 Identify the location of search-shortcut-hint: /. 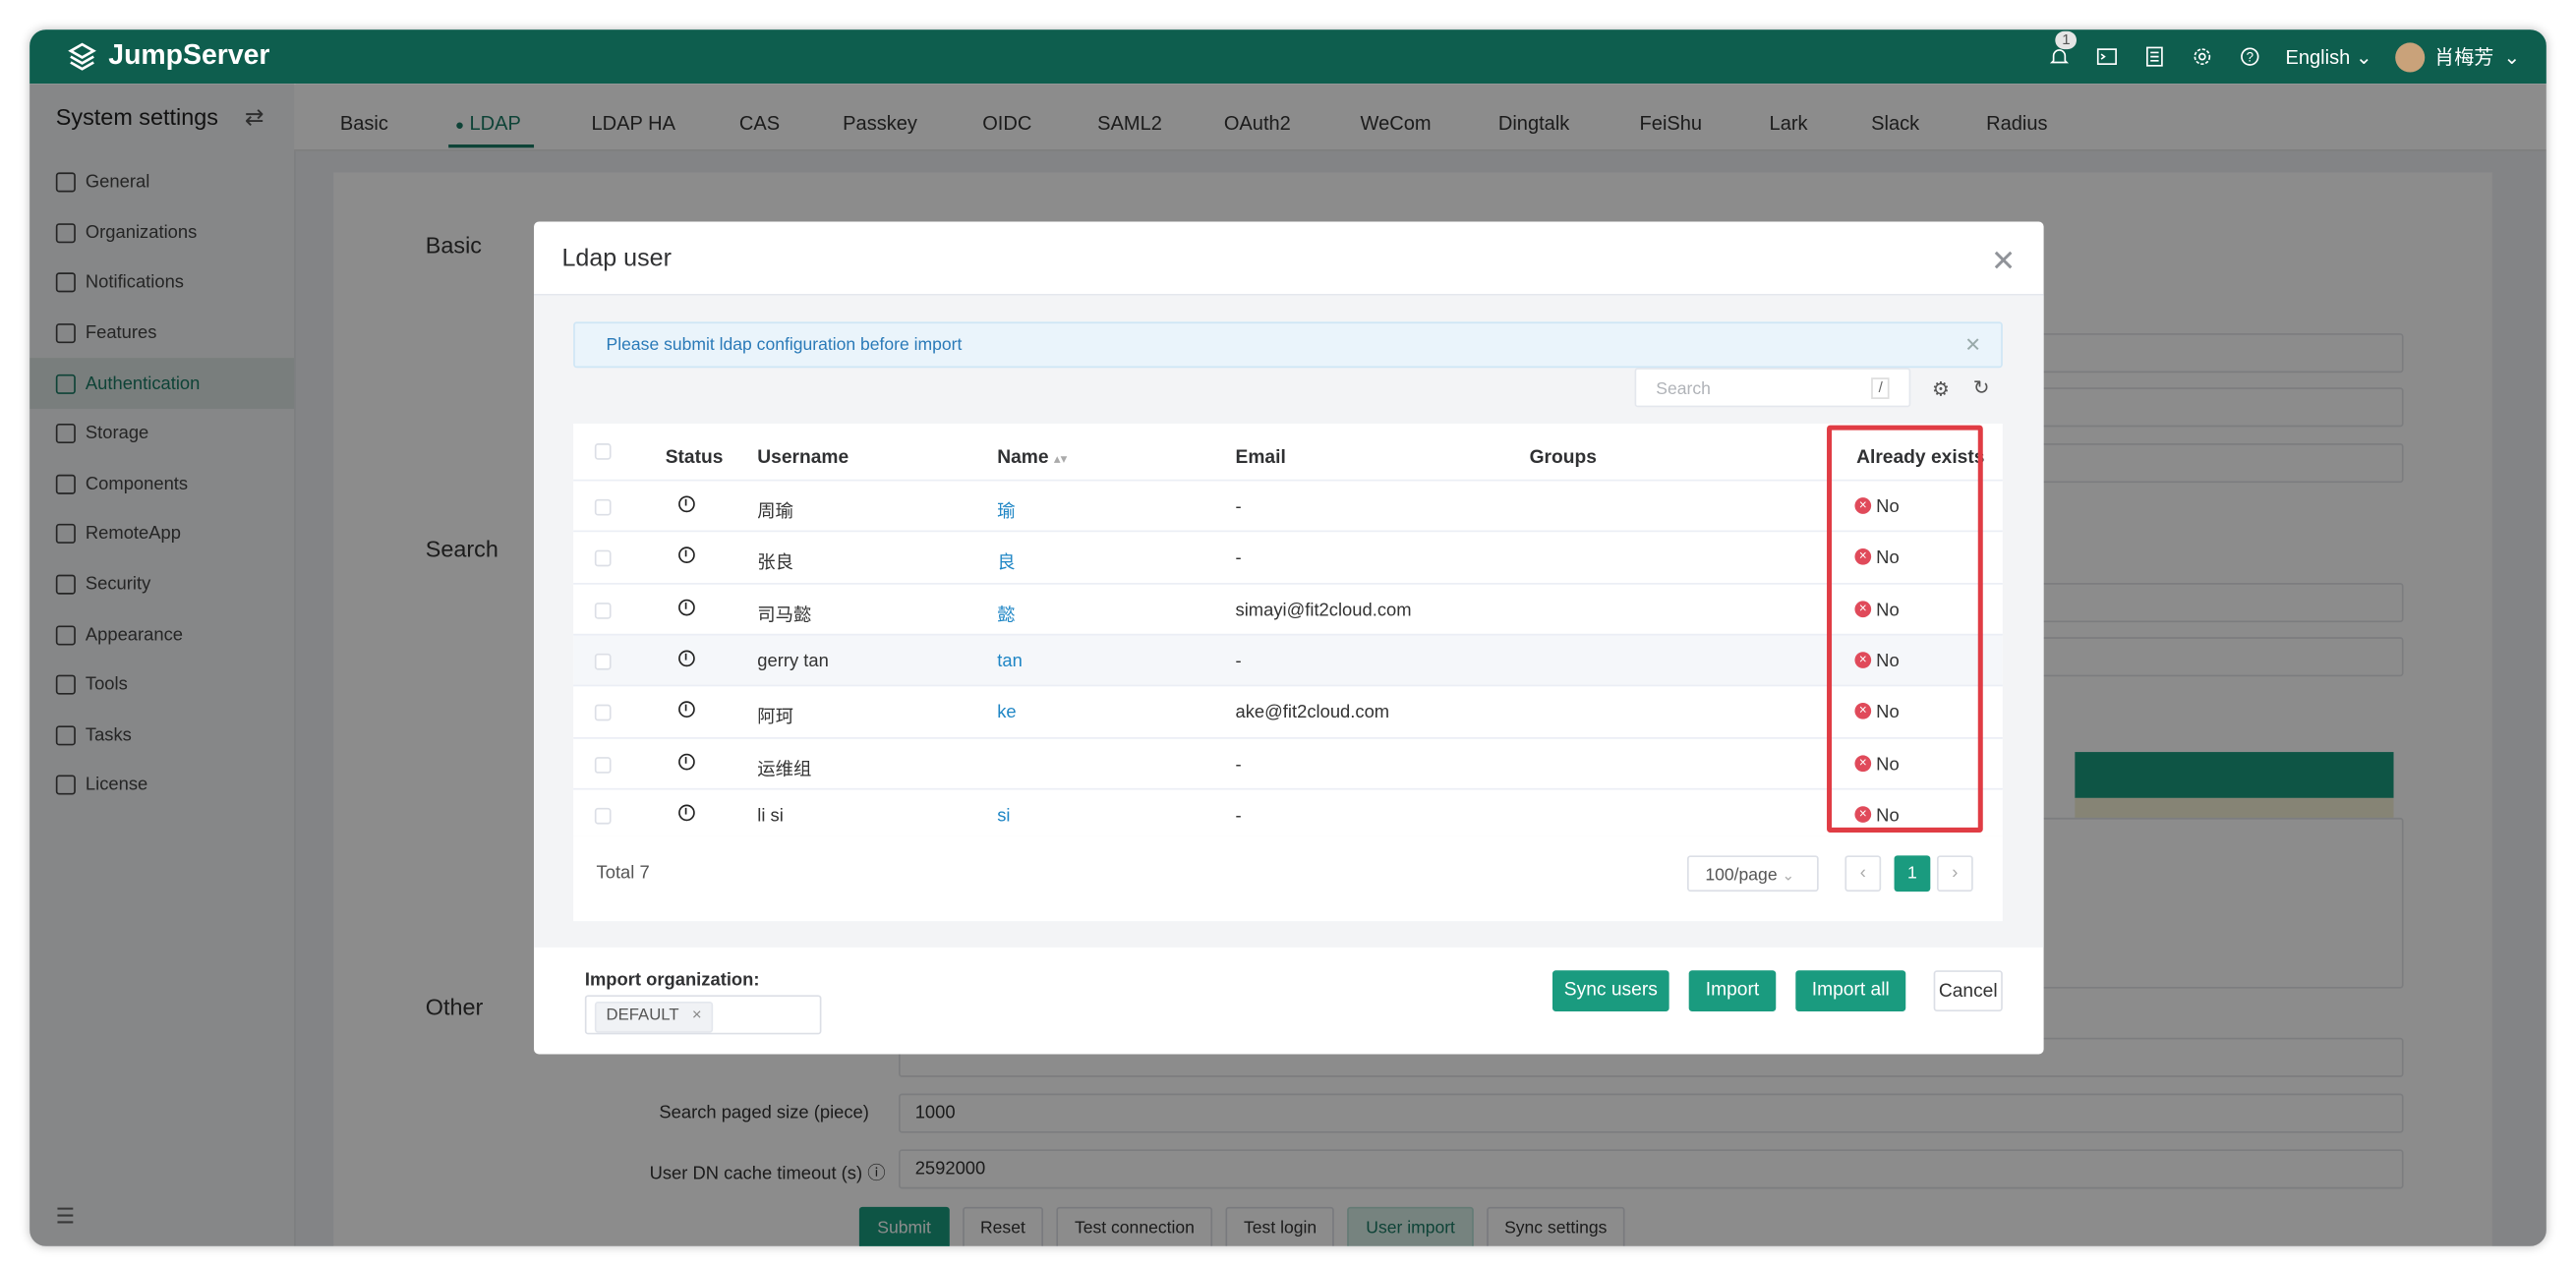
(1880, 388).